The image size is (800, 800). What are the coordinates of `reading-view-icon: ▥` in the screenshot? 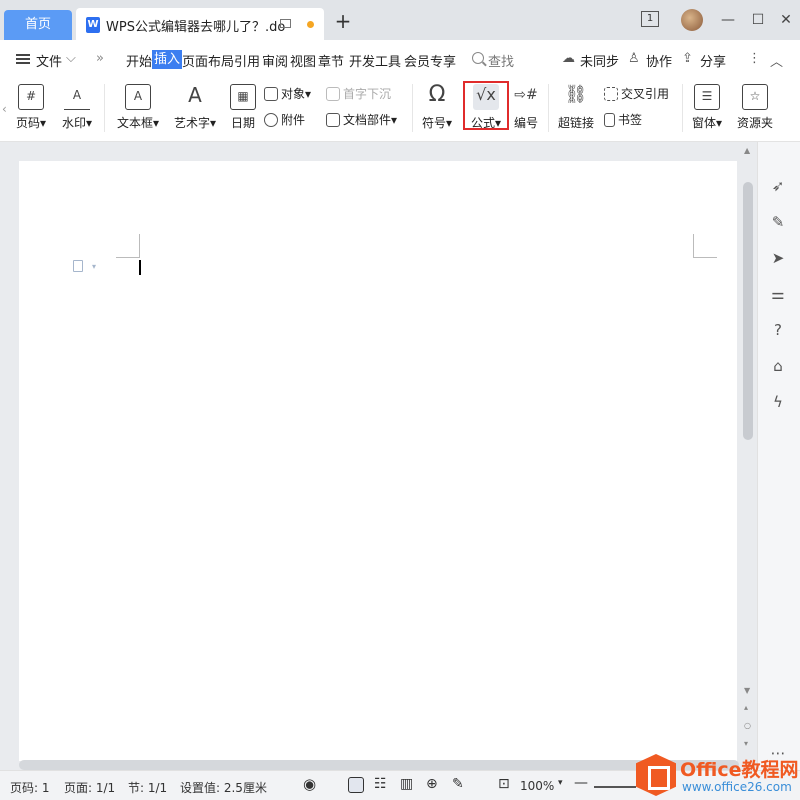 It's located at (406, 784).